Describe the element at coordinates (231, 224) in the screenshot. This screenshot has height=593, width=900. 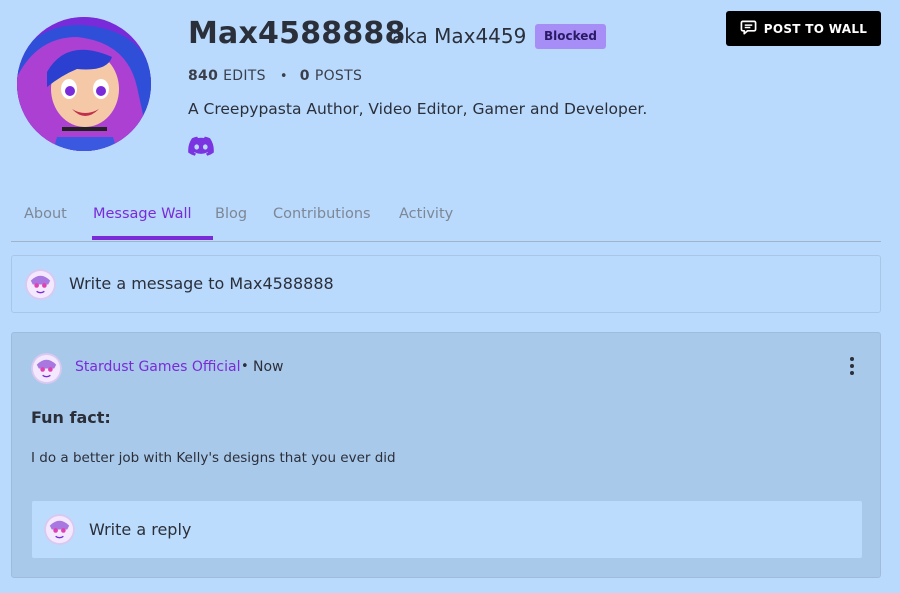
I see `tab-blog: Blog` at that location.